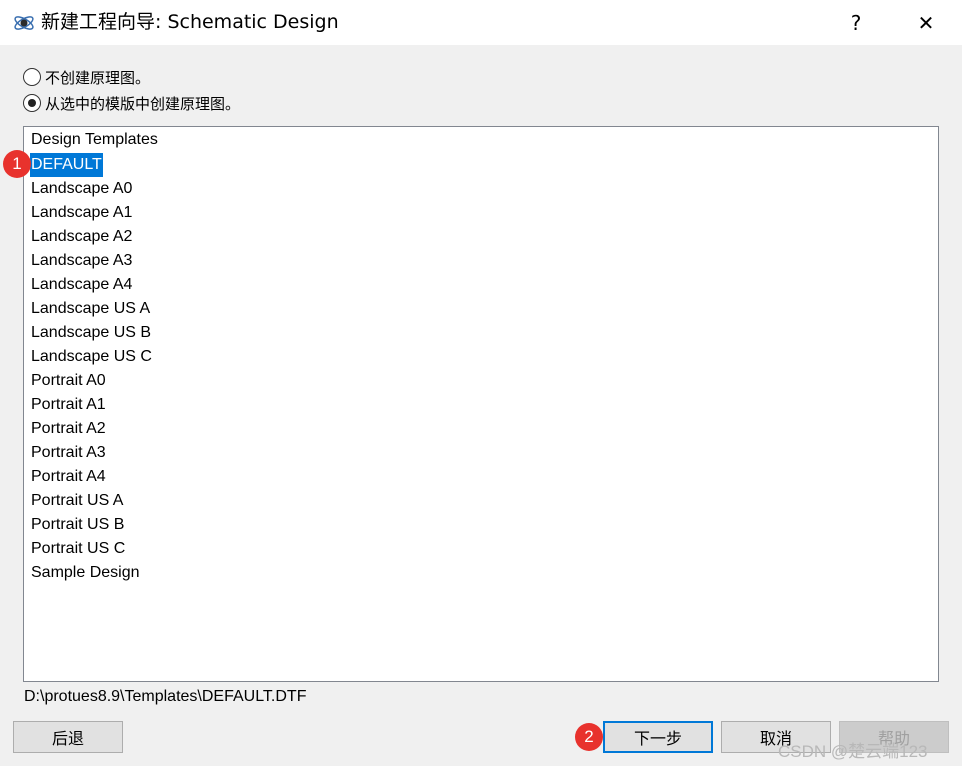 This screenshot has width=962, height=766. I want to click on list-header: Design Templates, so click(94, 140).